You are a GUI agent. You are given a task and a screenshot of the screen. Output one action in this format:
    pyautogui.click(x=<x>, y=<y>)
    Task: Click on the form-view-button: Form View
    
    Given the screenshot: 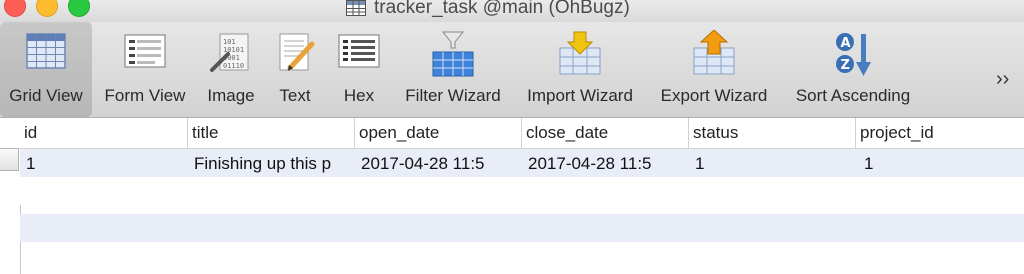 What is the action you would take?
    pyautogui.click(x=145, y=69)
    